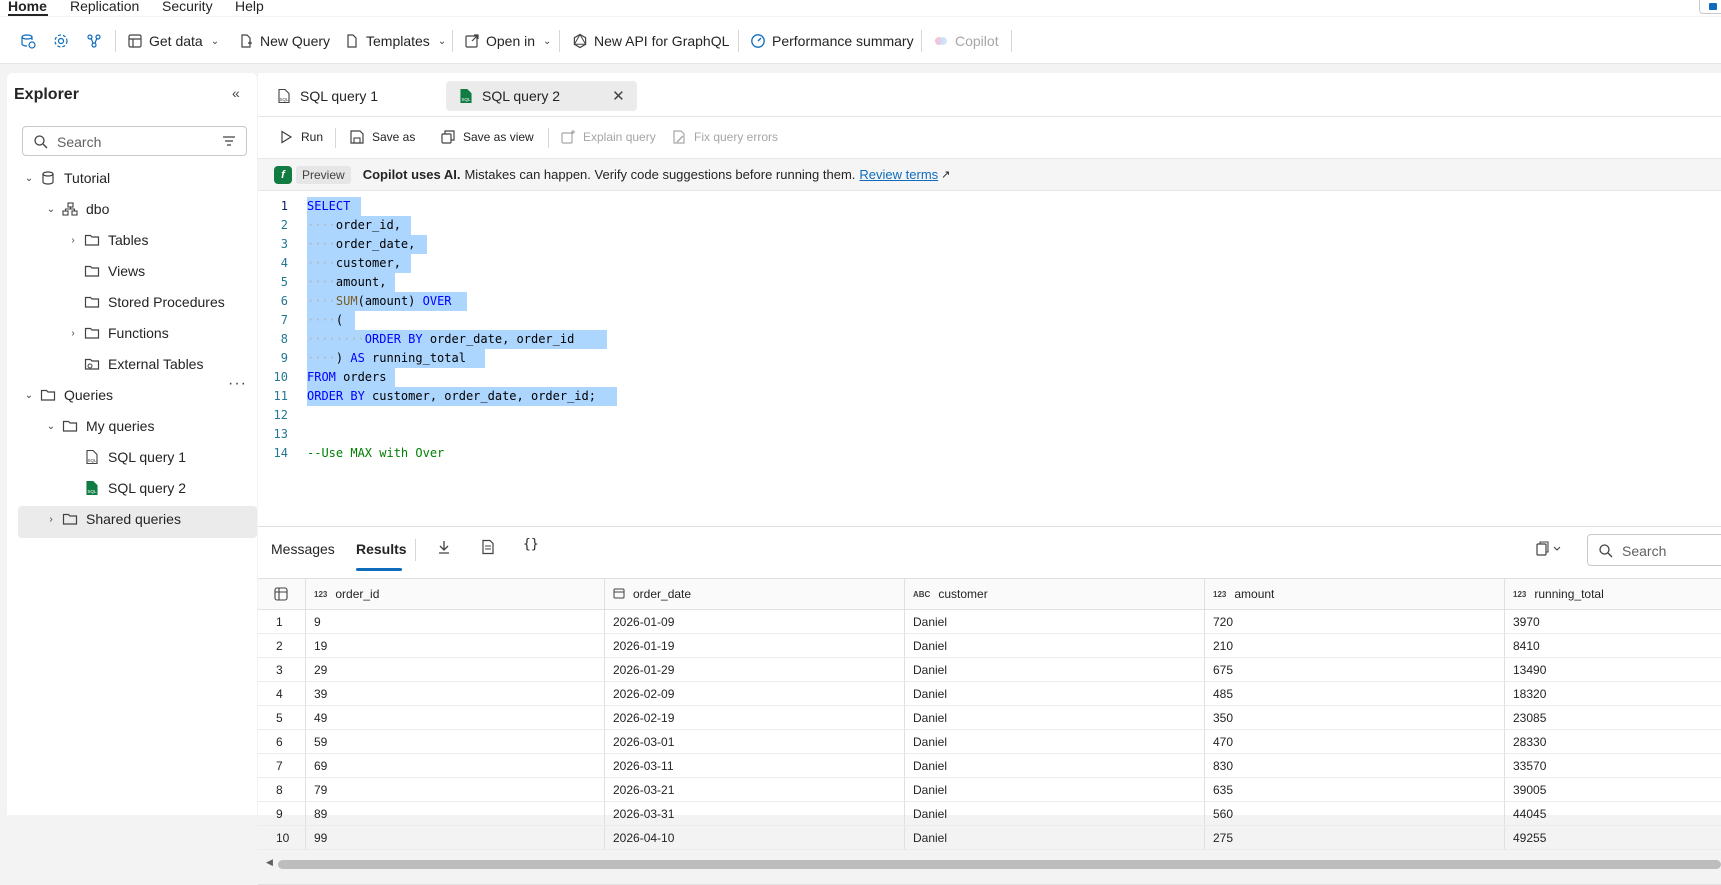 This screenshot has height=885, width=1721. What do you see at coordinates (112, 519) in the screenshot?
I see `tree-item-shared-queries: › Shared queries` at bounding box center [112, 519].